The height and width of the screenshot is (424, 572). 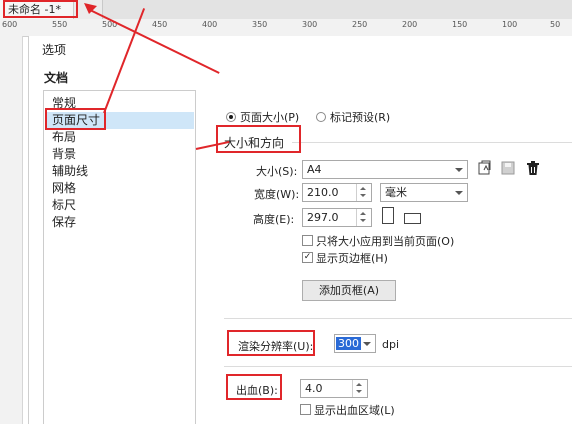 I want to click on section-title: 文档, so click(x=56, y=78).